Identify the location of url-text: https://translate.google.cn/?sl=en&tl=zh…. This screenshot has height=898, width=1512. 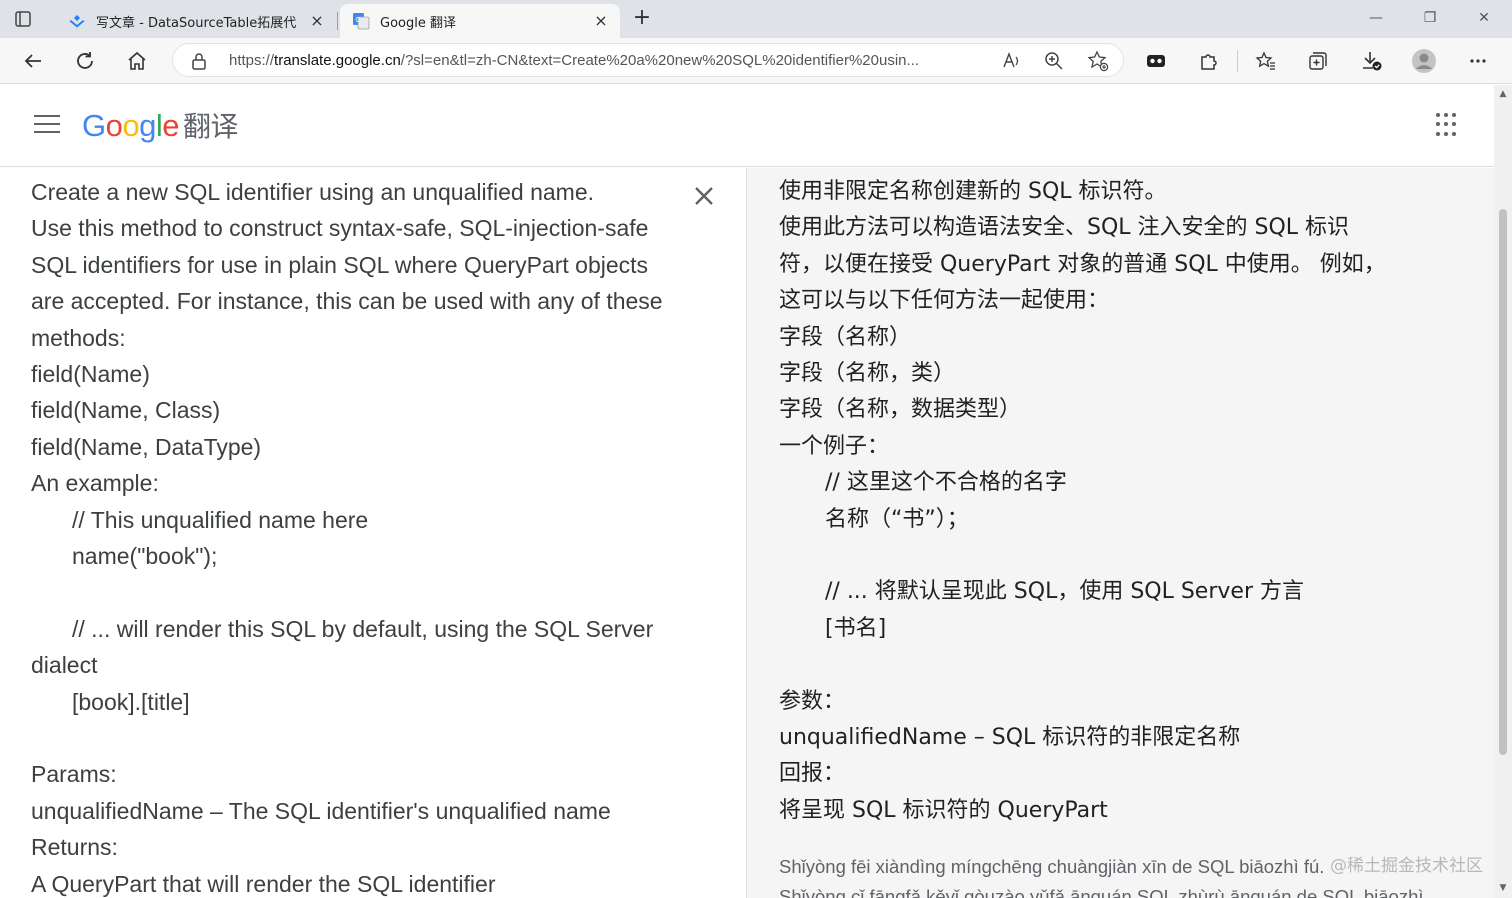
(609, 60).